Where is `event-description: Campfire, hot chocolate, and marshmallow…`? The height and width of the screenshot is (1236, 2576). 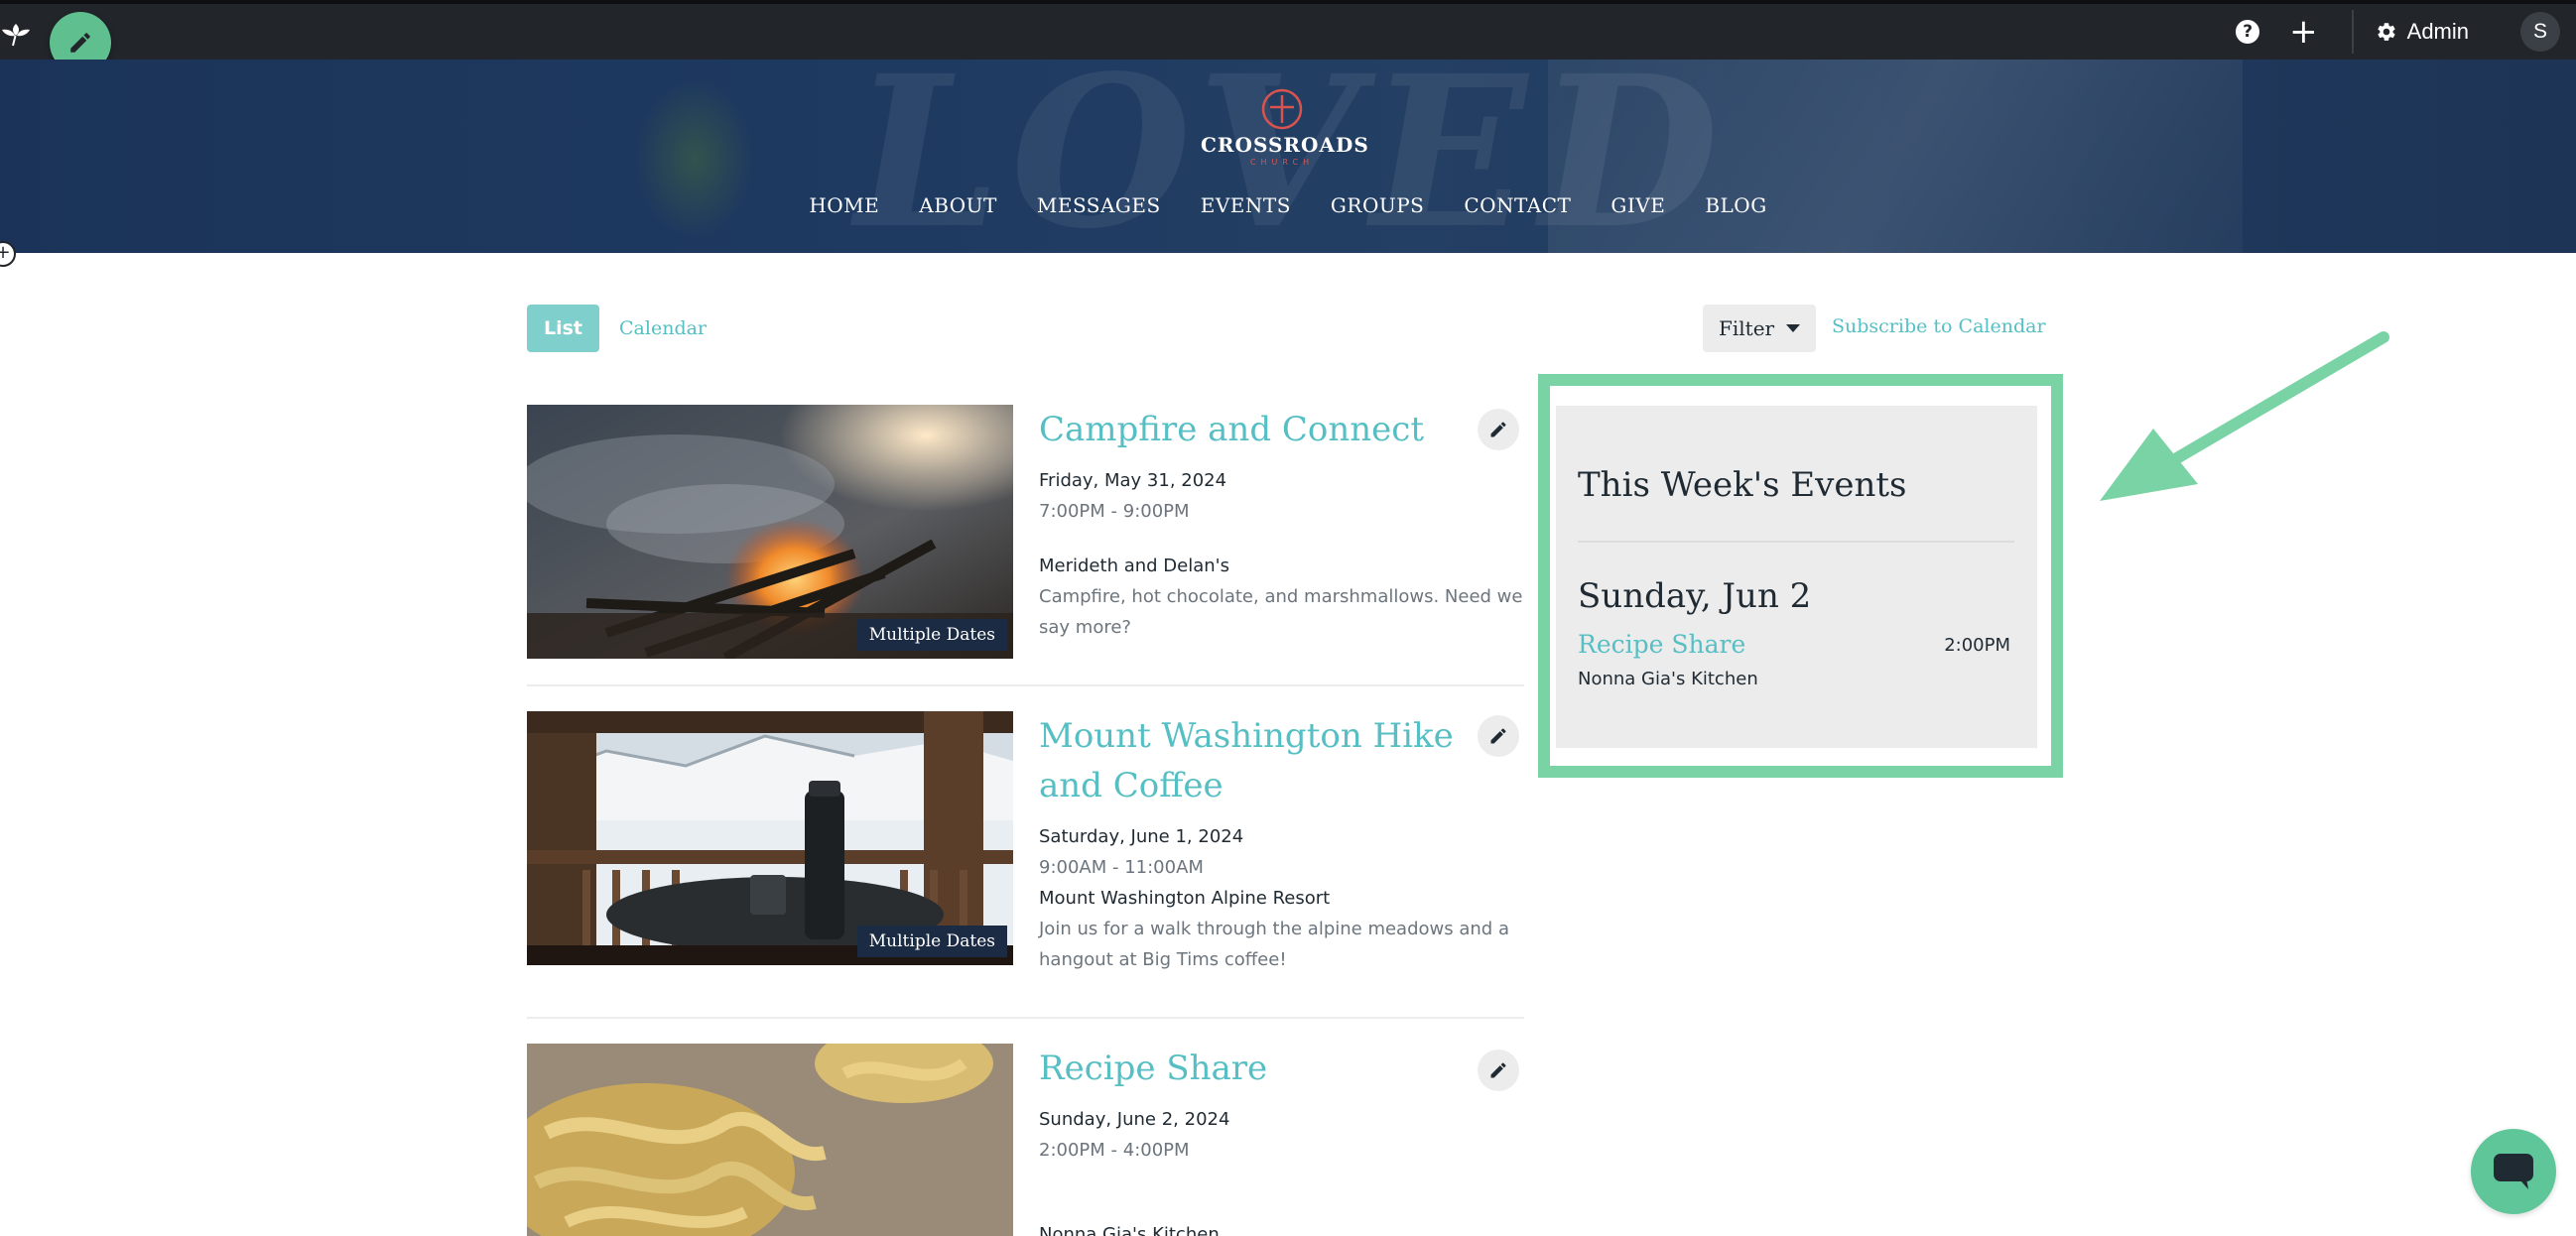
event-description: Campfire, hot chocolate, and marshmallow… is located at coordinates (1281, 612).